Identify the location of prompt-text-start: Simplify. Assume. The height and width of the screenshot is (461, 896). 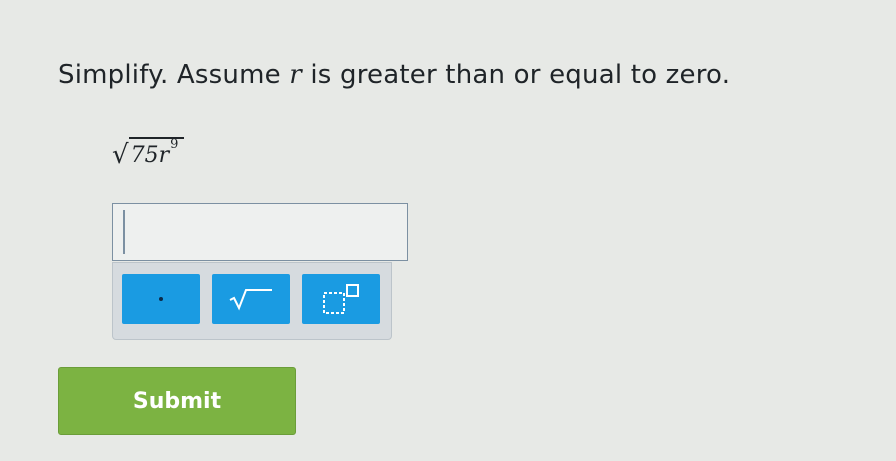
(174, 75).